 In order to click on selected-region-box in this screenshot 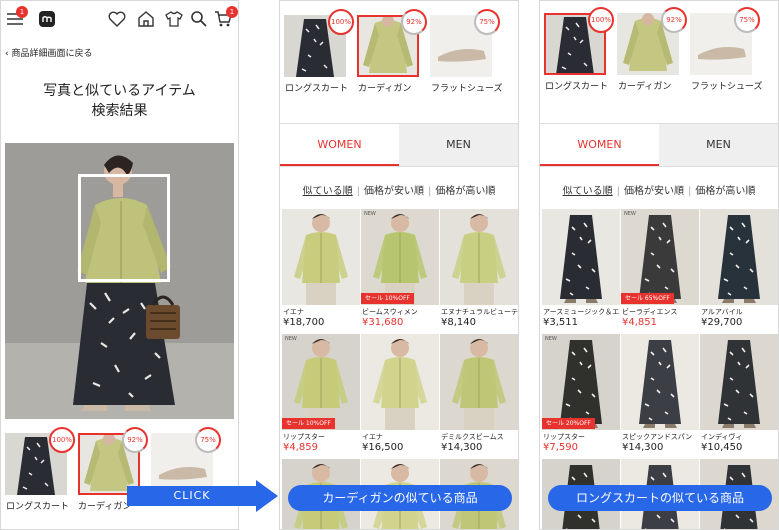, I will do `click(124, 228)`.